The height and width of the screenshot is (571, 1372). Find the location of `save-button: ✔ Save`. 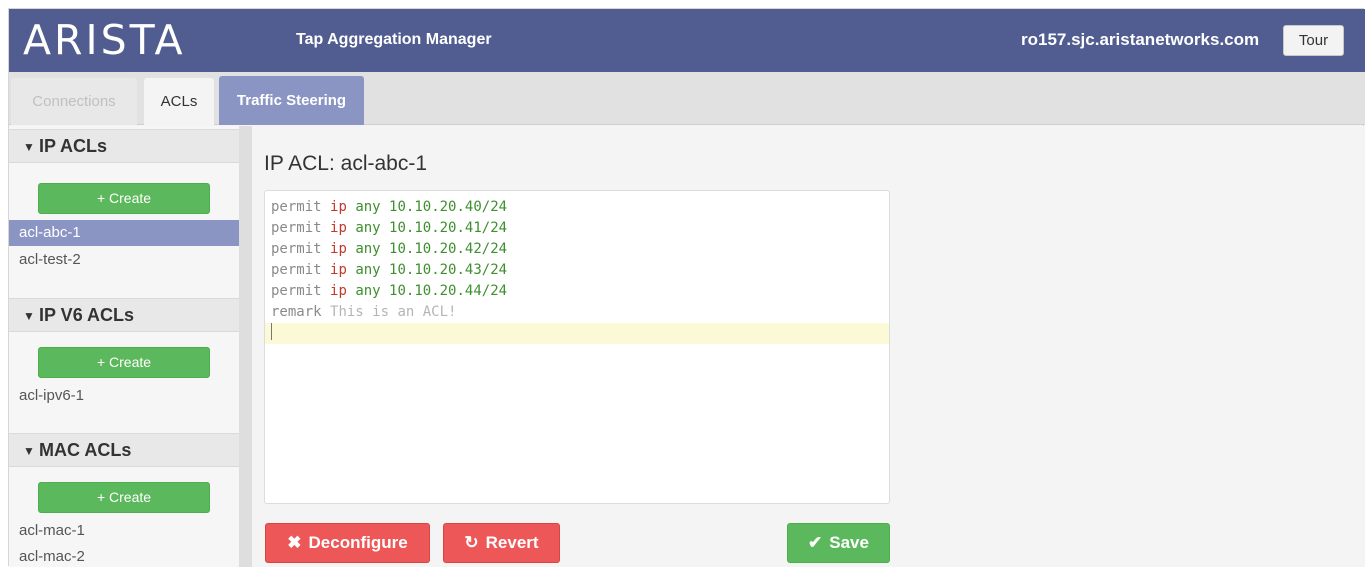

save-button: ✔ Save is located at coordinates (838, 543).